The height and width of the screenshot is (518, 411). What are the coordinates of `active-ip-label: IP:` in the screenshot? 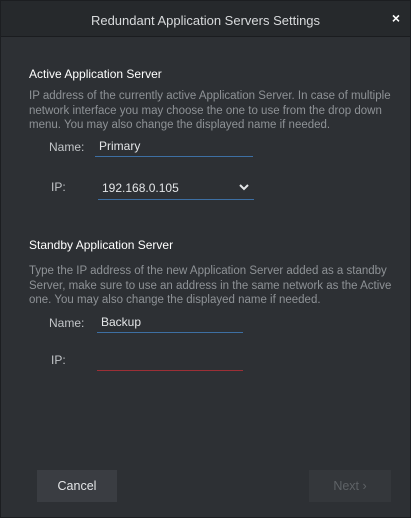 It's located at (58, 187).